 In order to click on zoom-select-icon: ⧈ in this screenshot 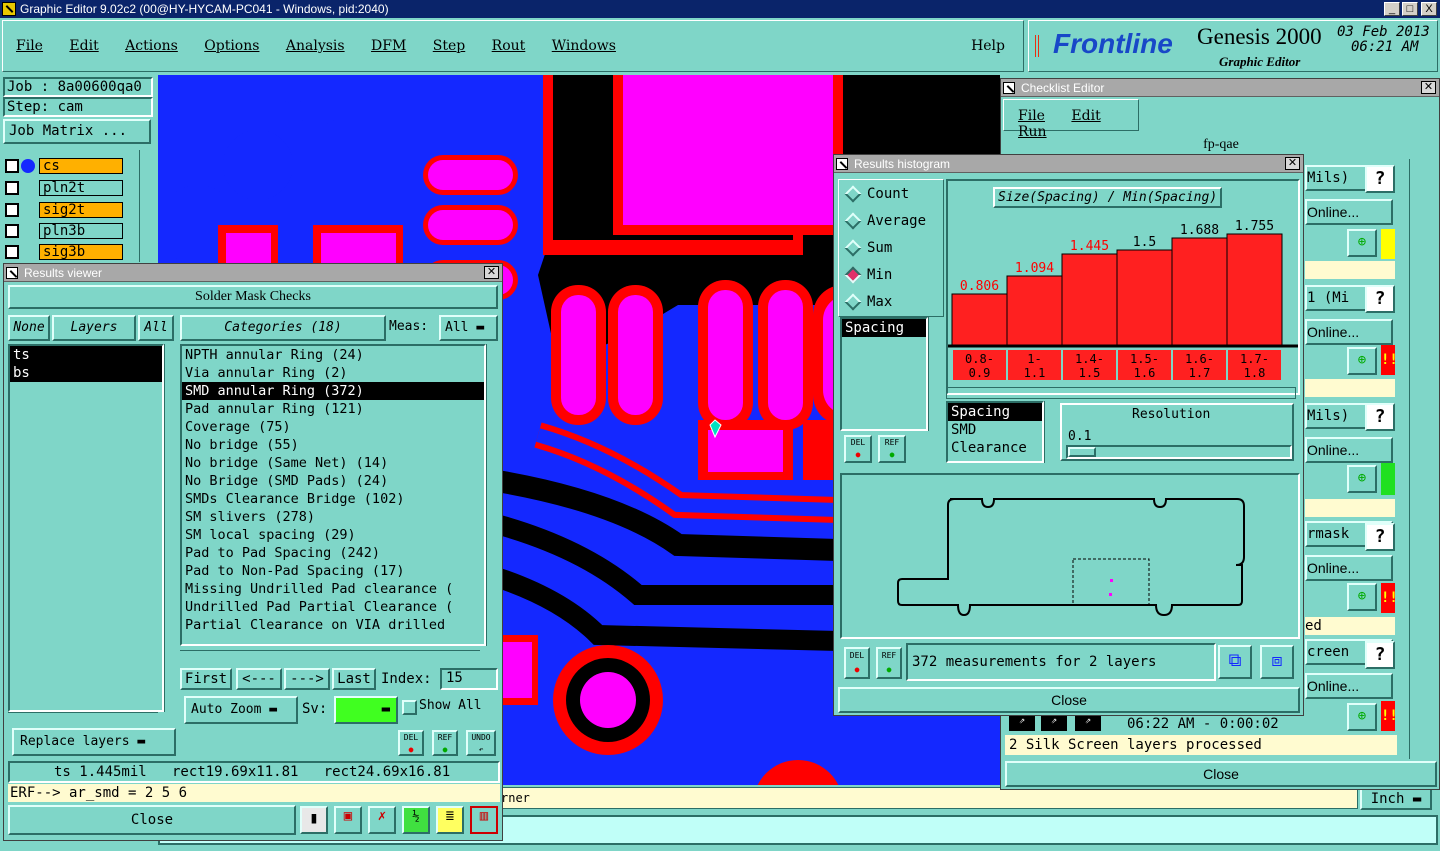, I will do `click(1277, 662)`.